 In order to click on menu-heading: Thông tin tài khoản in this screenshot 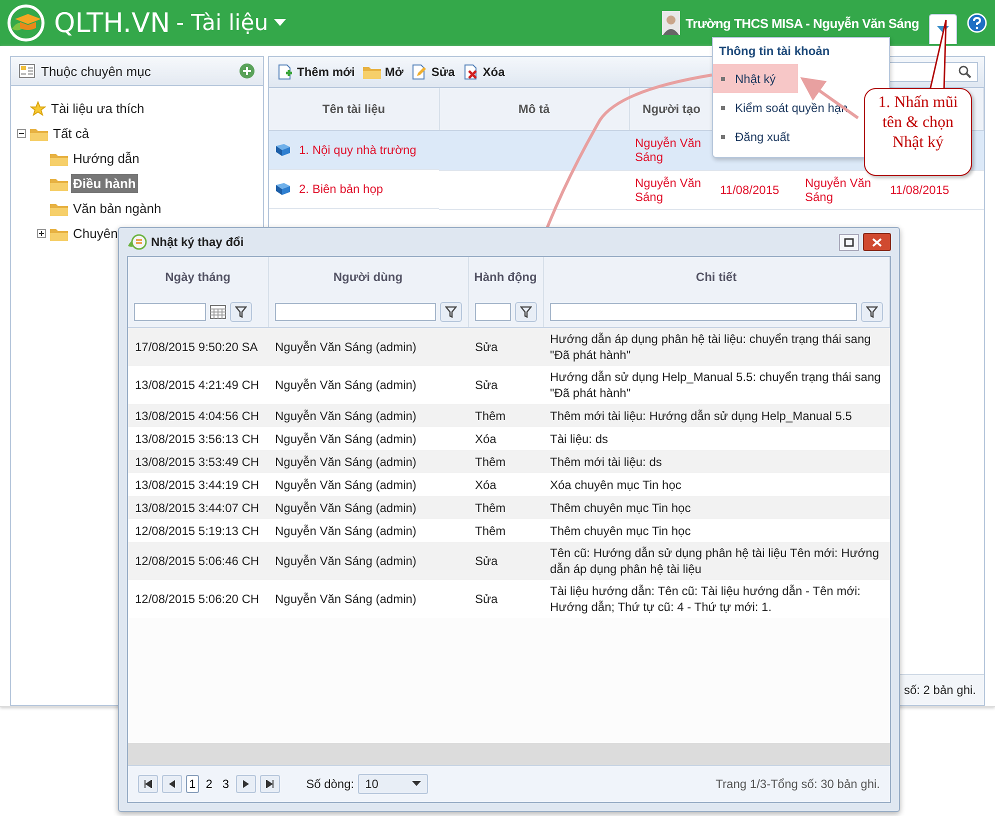, I will do `click(774, 51)`.